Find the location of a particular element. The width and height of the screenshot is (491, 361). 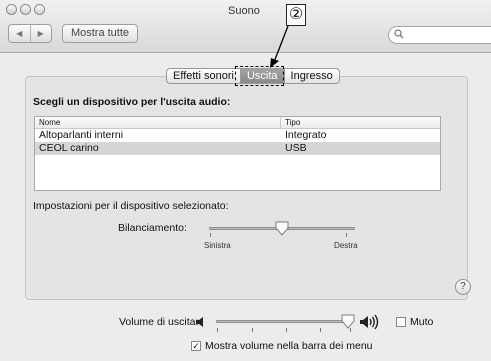

speaker-loud-icon is located at coordinates (369, 322).